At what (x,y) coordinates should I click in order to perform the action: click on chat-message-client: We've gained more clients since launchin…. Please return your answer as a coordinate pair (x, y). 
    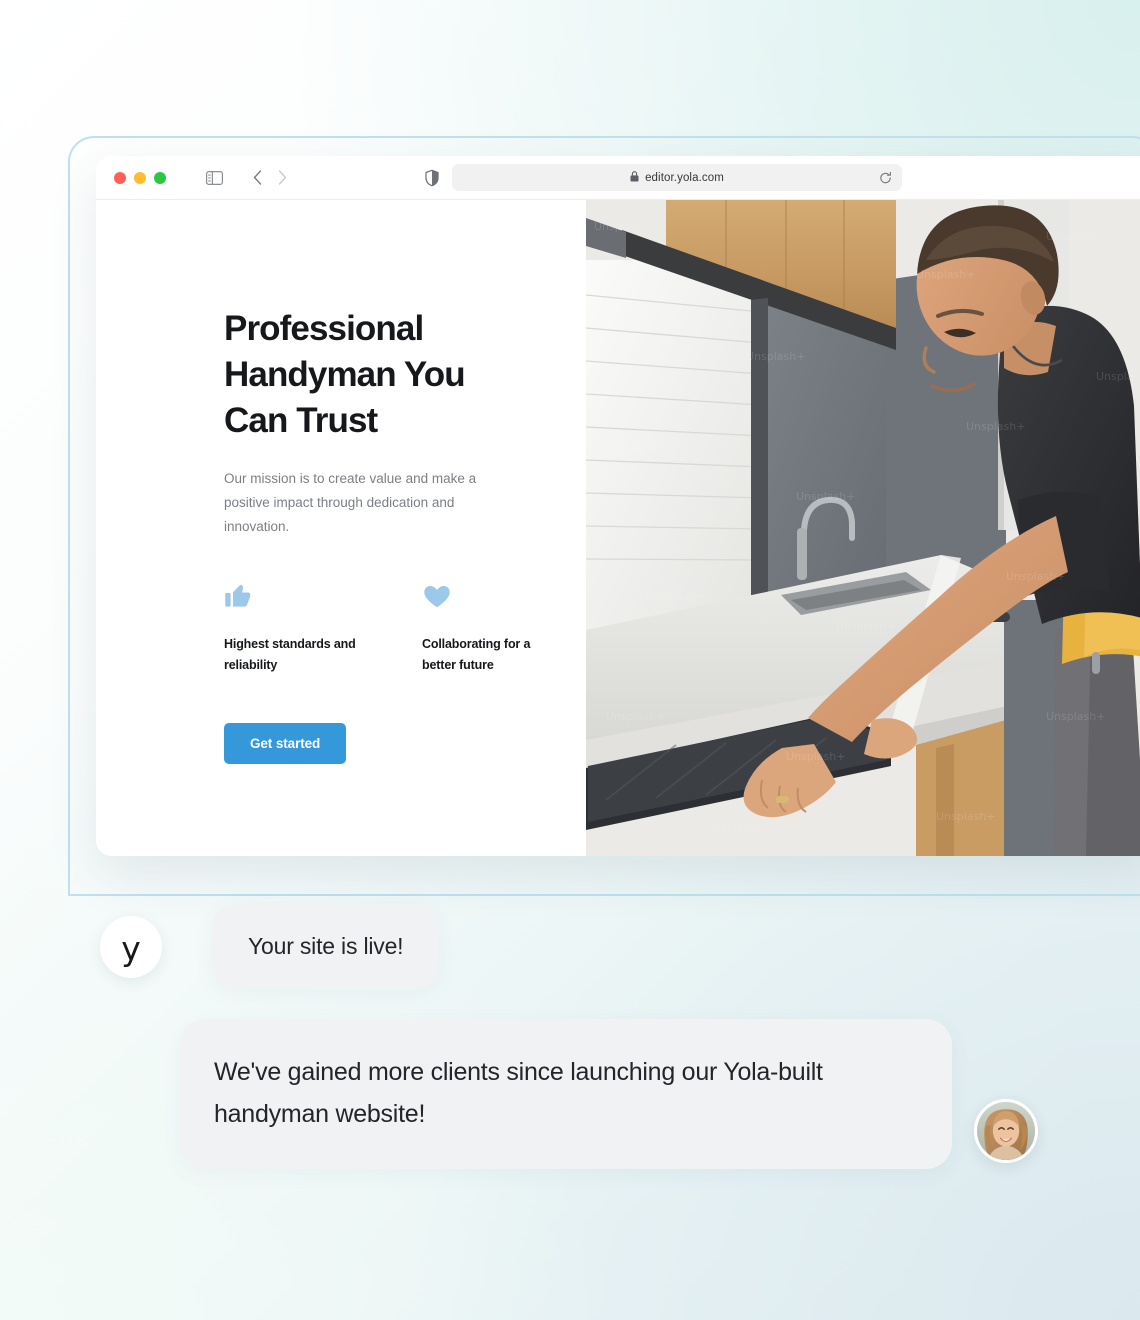
    Looking at the image, I should click on (609, 1094).